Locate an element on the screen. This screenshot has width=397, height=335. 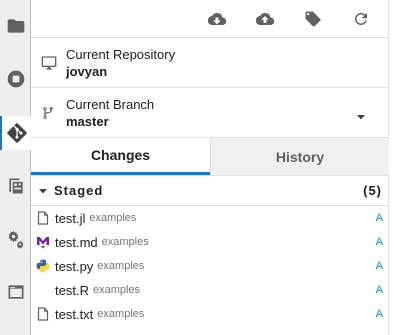
git-toolbar is located at coordinates (209, 19).